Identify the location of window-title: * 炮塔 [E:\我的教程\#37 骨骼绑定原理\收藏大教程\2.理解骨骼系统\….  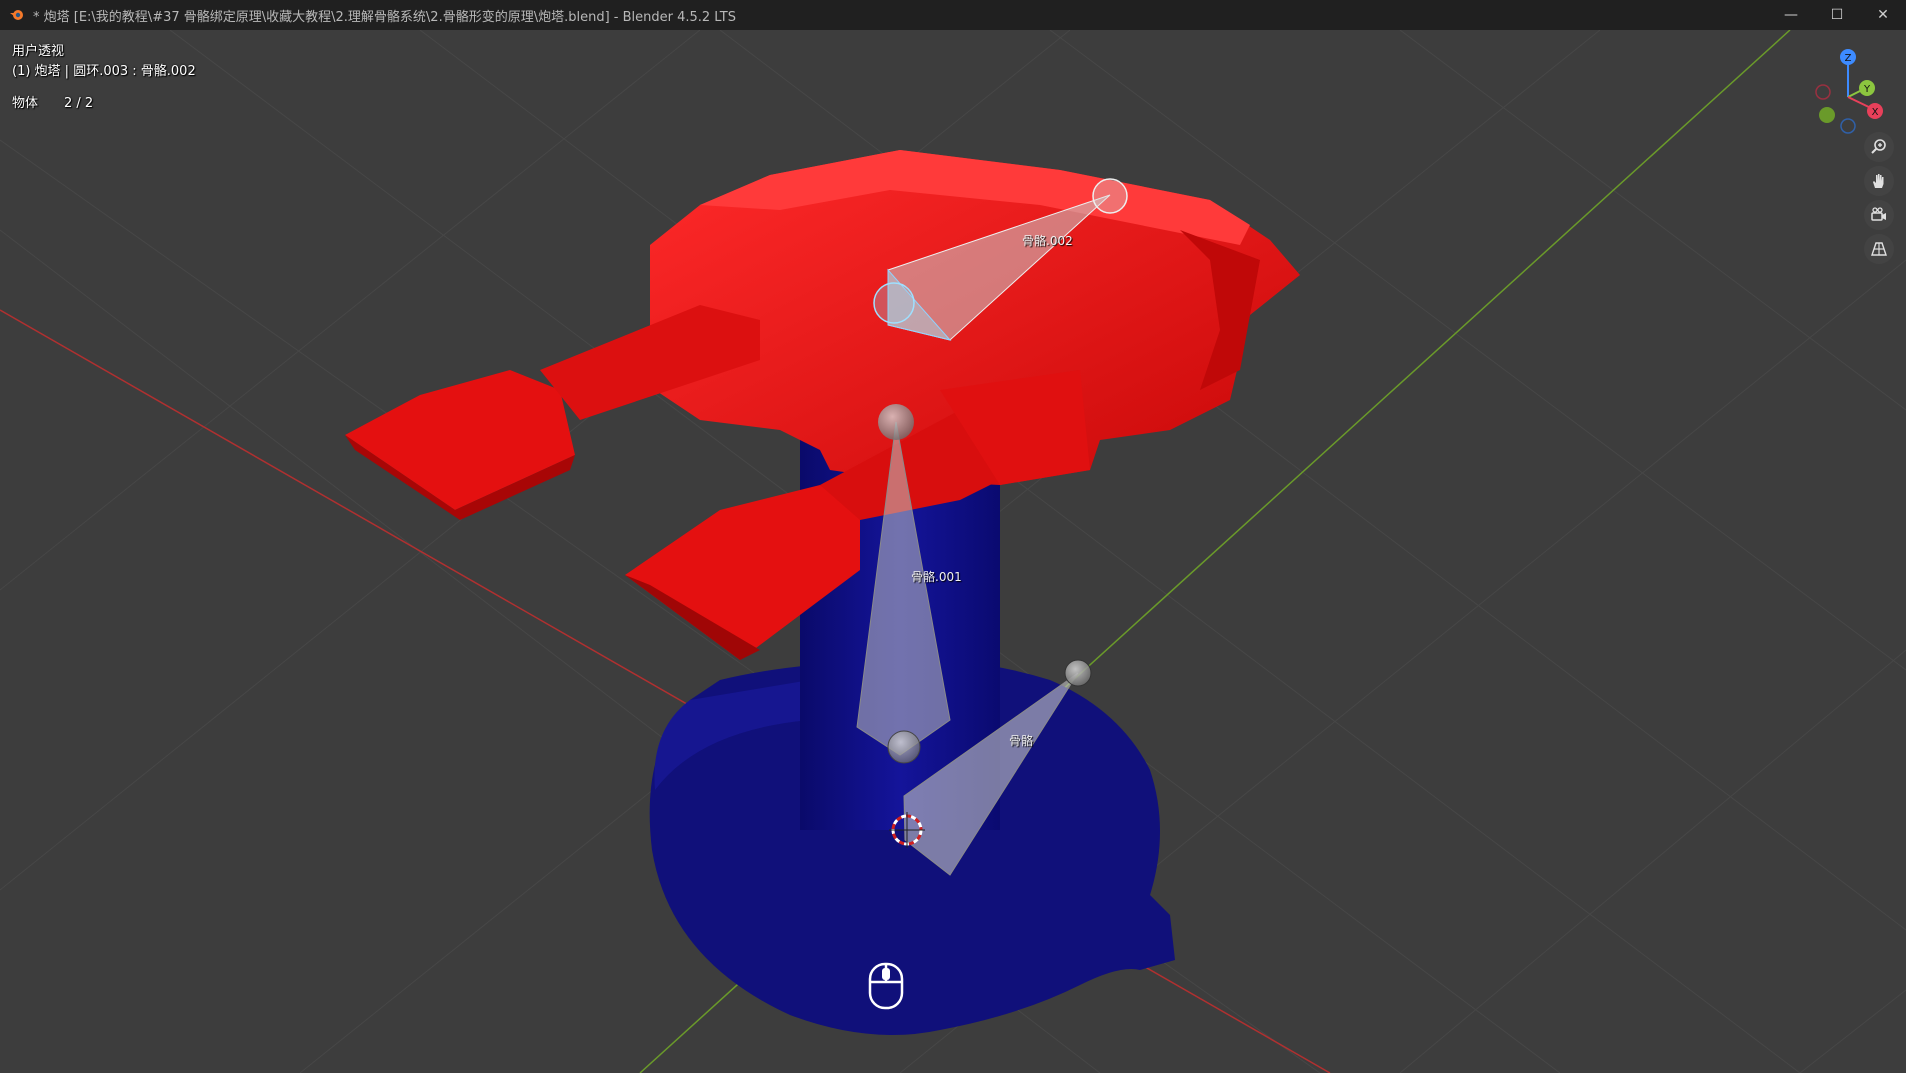
(384, 17).